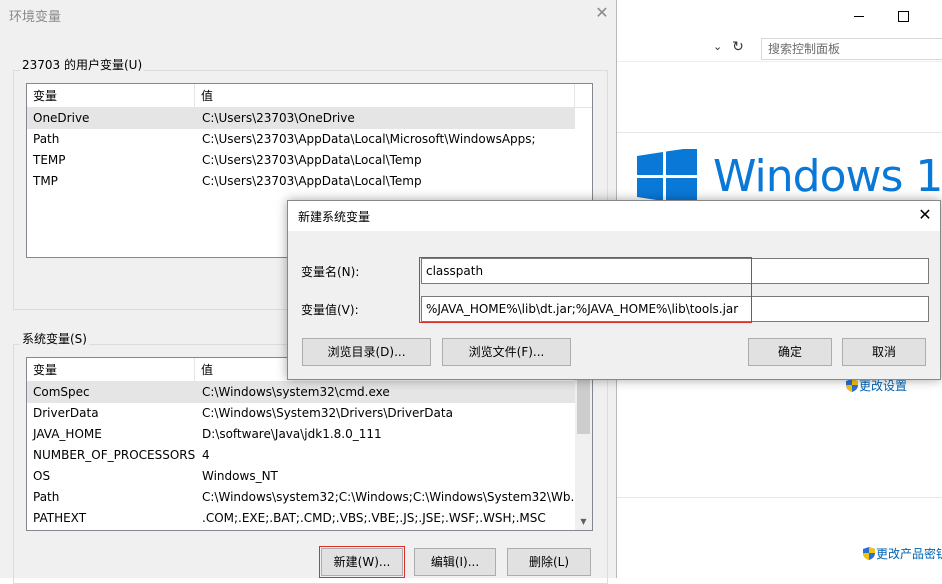 The height and width of the screenshot is (584, 942). Describe the element at coordinates (114, 455) in the screenshot. I see `var-name: NUMBER_OF_PROCESSORS` at that location.